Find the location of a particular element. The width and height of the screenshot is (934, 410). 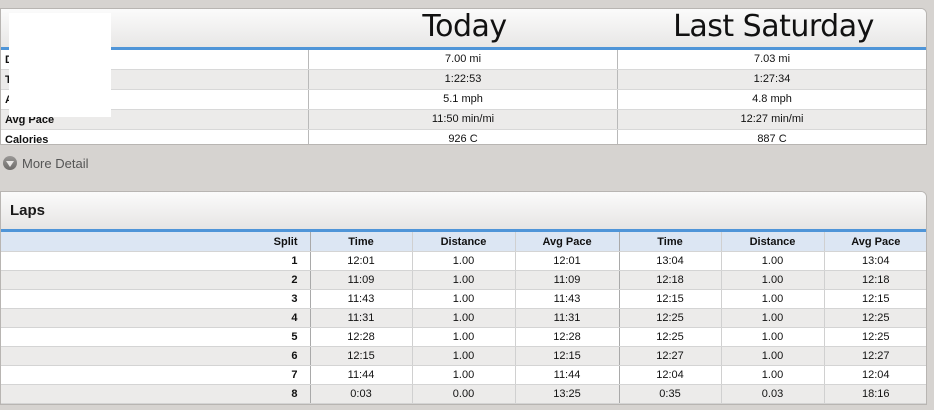

table-row: 8 0:03 0.00 13:25 0:35 0.03 18:16 is located at coordinates (463, 394).